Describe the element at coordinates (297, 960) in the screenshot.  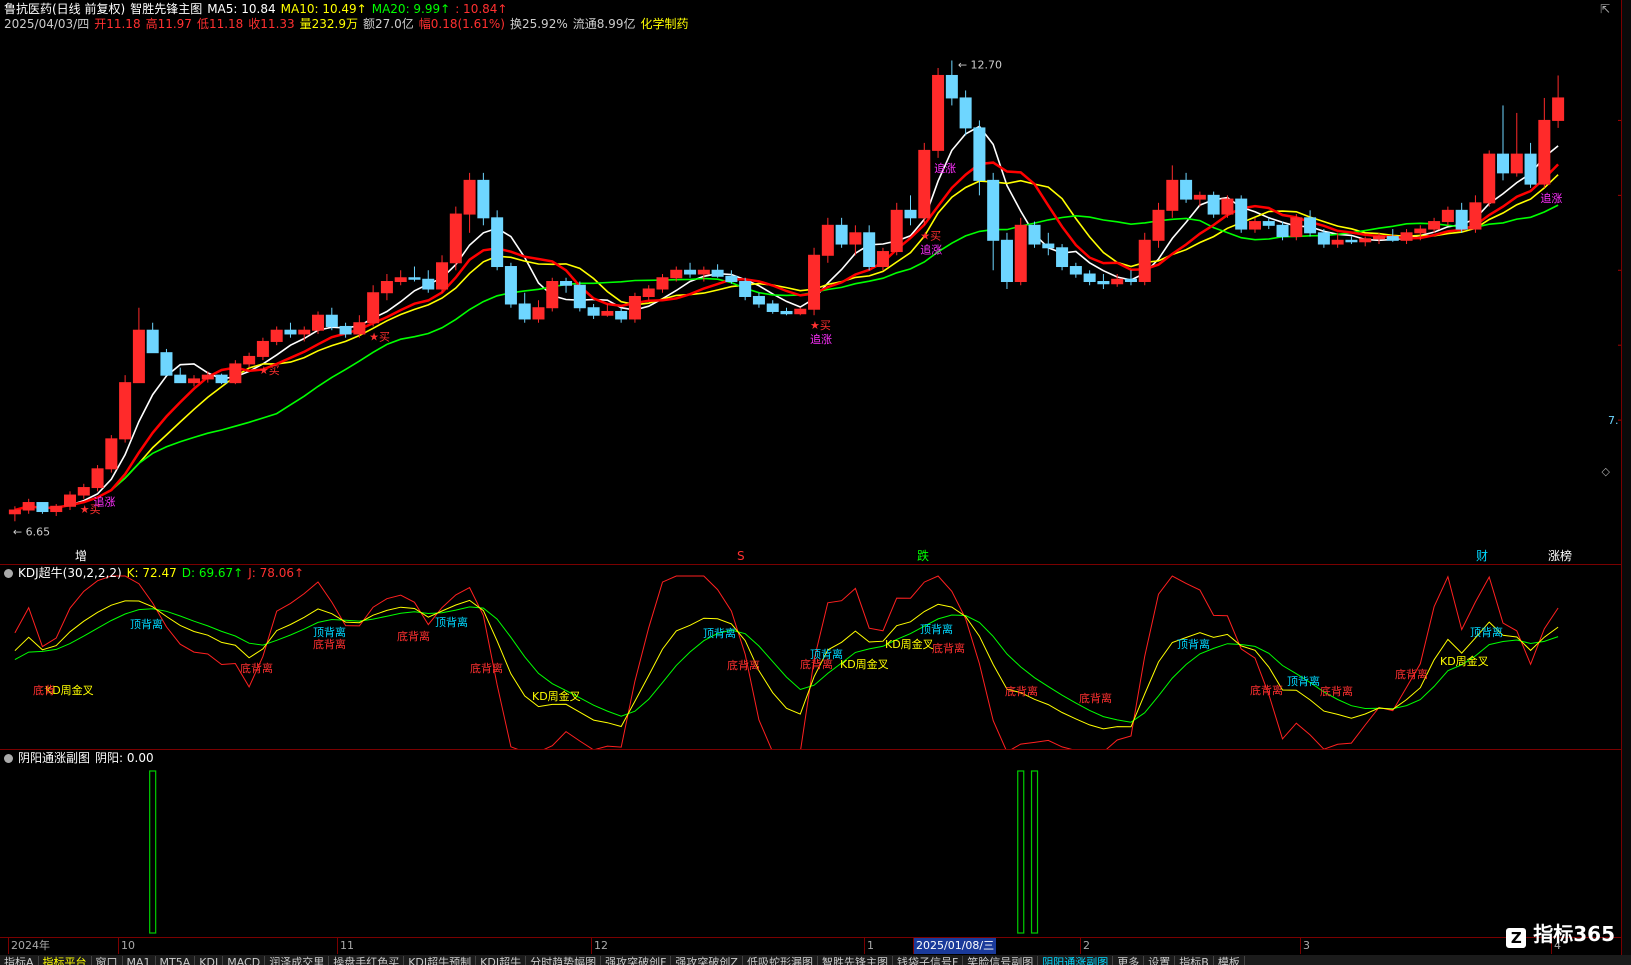
I see `tab-7: 润泽成交里` at that location.